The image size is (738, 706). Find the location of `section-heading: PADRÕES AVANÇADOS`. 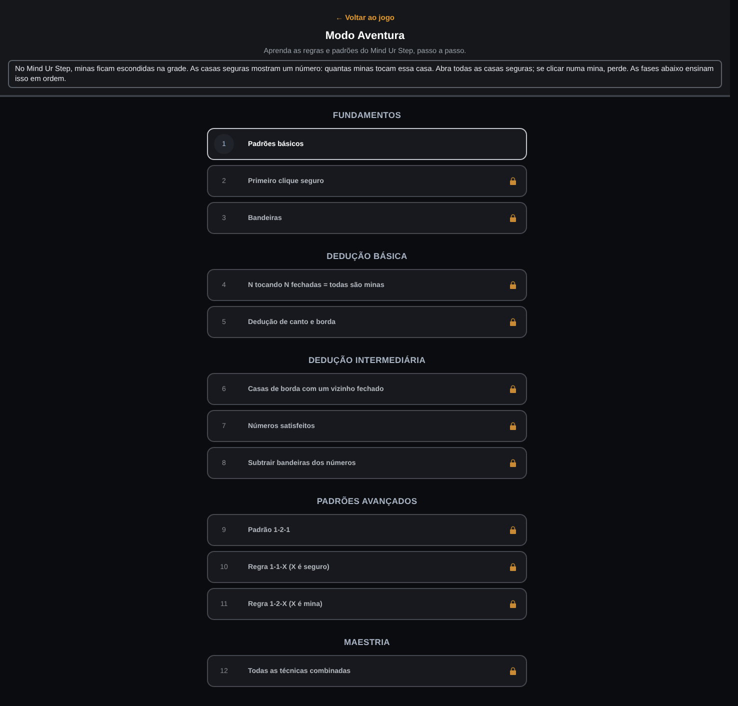

section-heading: PADRÕES AVANÇADOS is located at coordinates (367, 501).